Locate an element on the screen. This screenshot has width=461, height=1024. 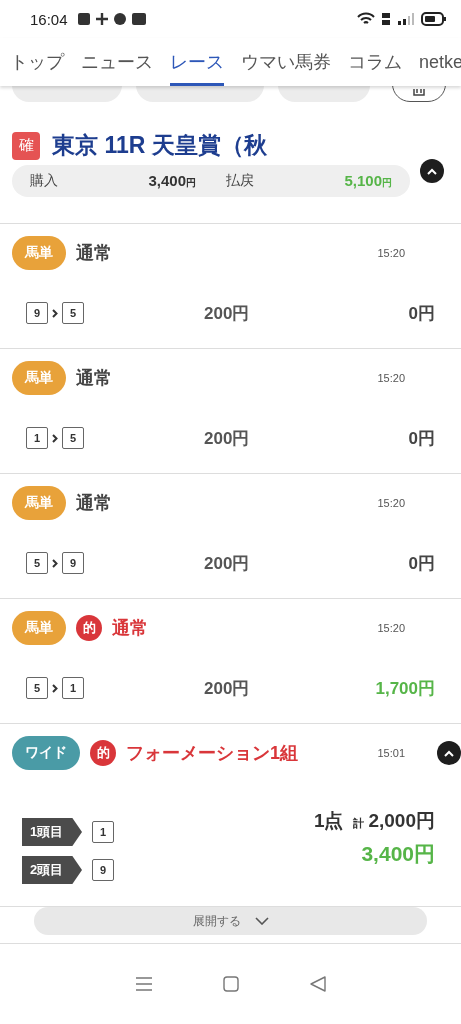
total-amount: 2,000円 is located at coordinates (401, 821).